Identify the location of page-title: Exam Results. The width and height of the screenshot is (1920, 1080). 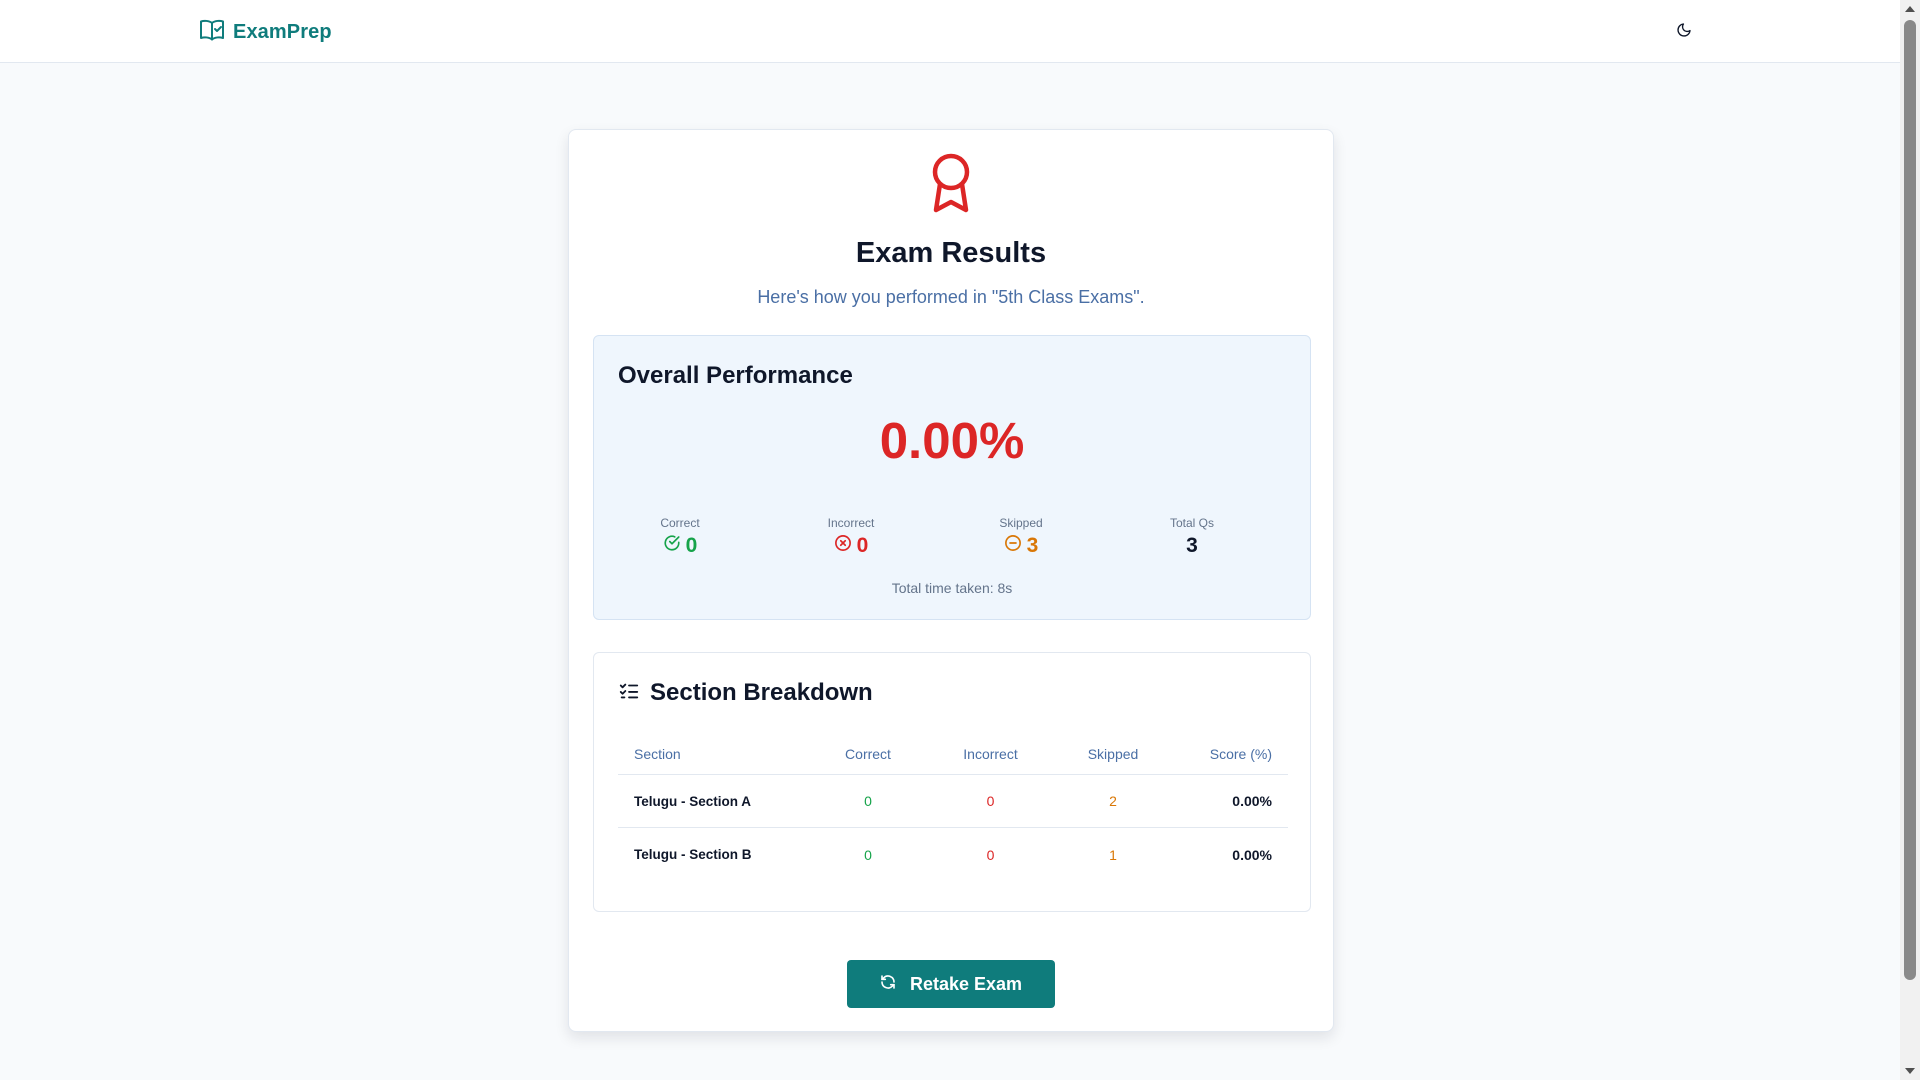
(951, 253).